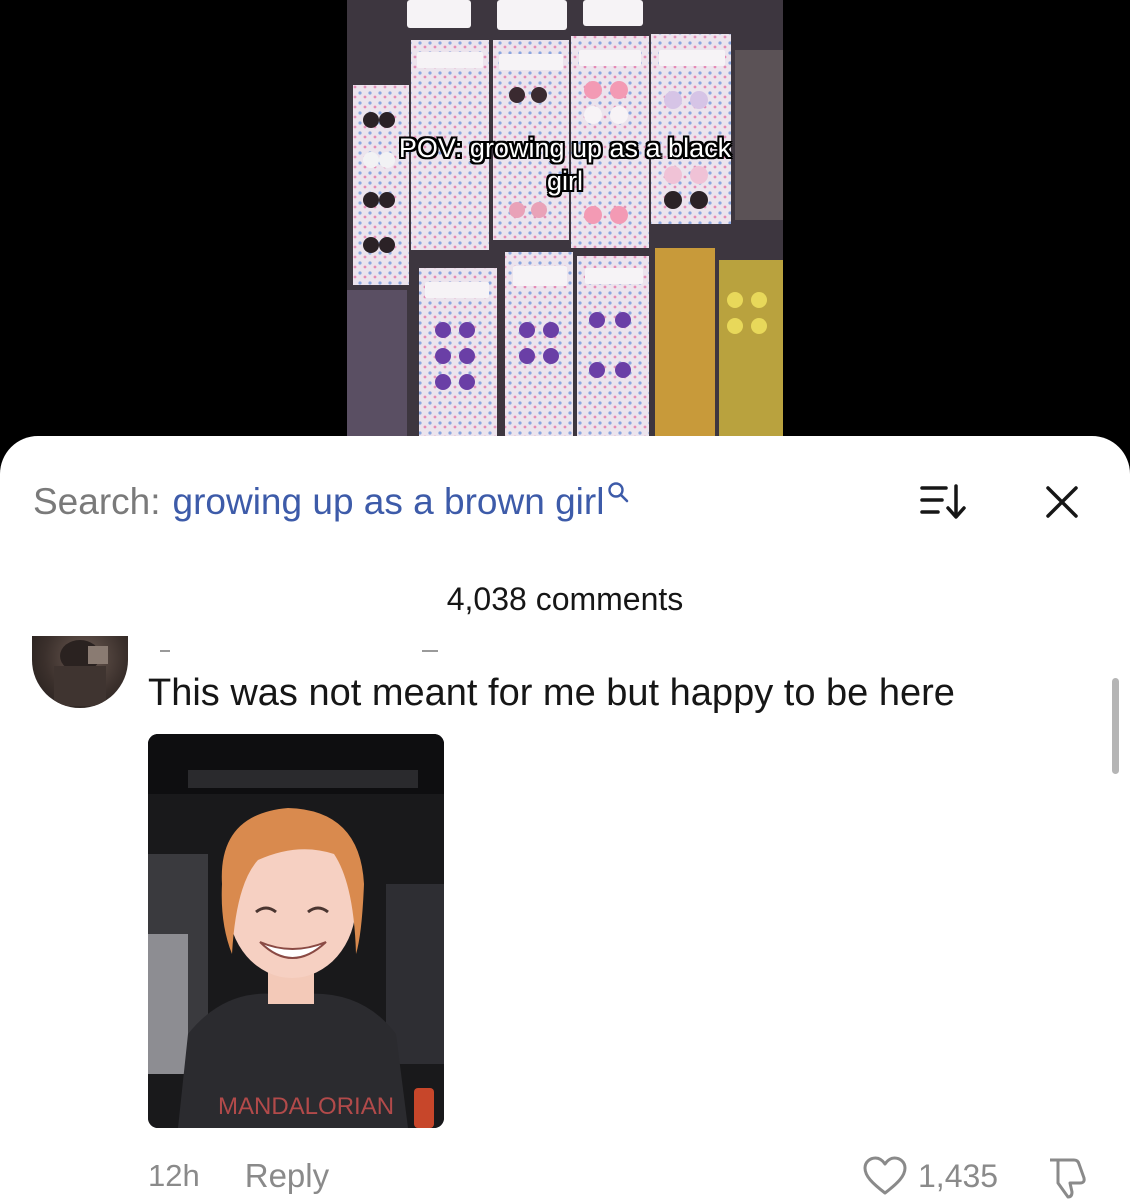 This screenshot has width=1130, height=1200. Describe the element at coordinates (296, 931) in the screenshot. I see `comment-photo: MANDALORIAN` at that location.